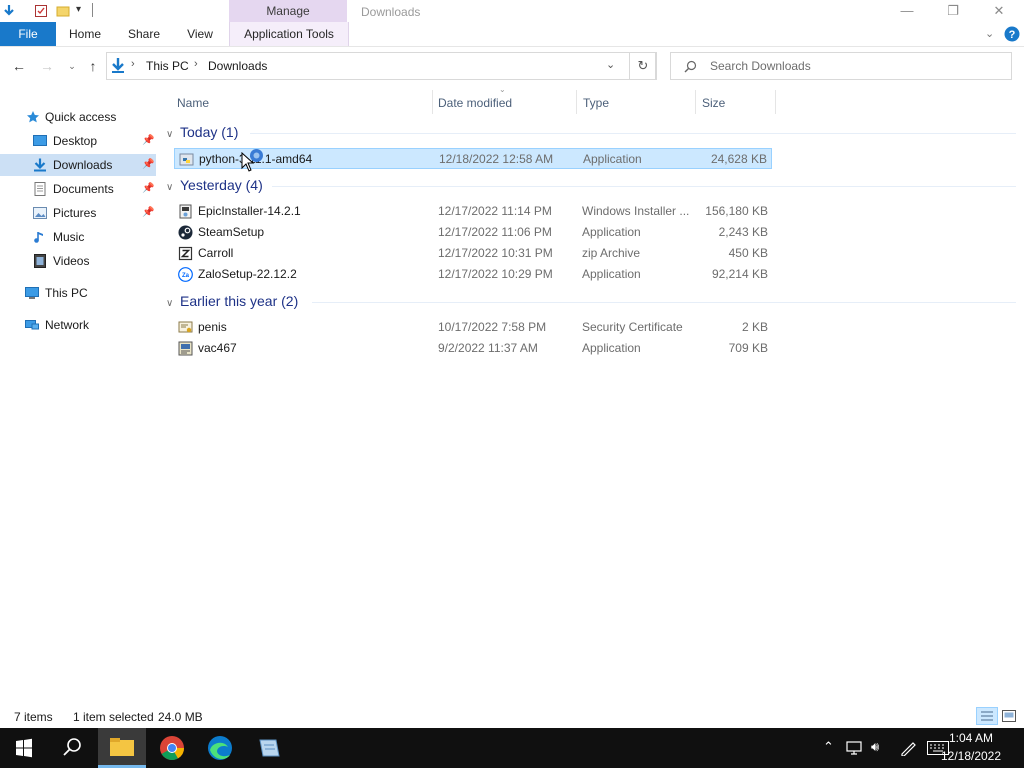 The height and width of the screenshot is (768, 1024). Describe the element at coordinates (200, 34) in the screenshot. I see `tab-view: View` at that location.